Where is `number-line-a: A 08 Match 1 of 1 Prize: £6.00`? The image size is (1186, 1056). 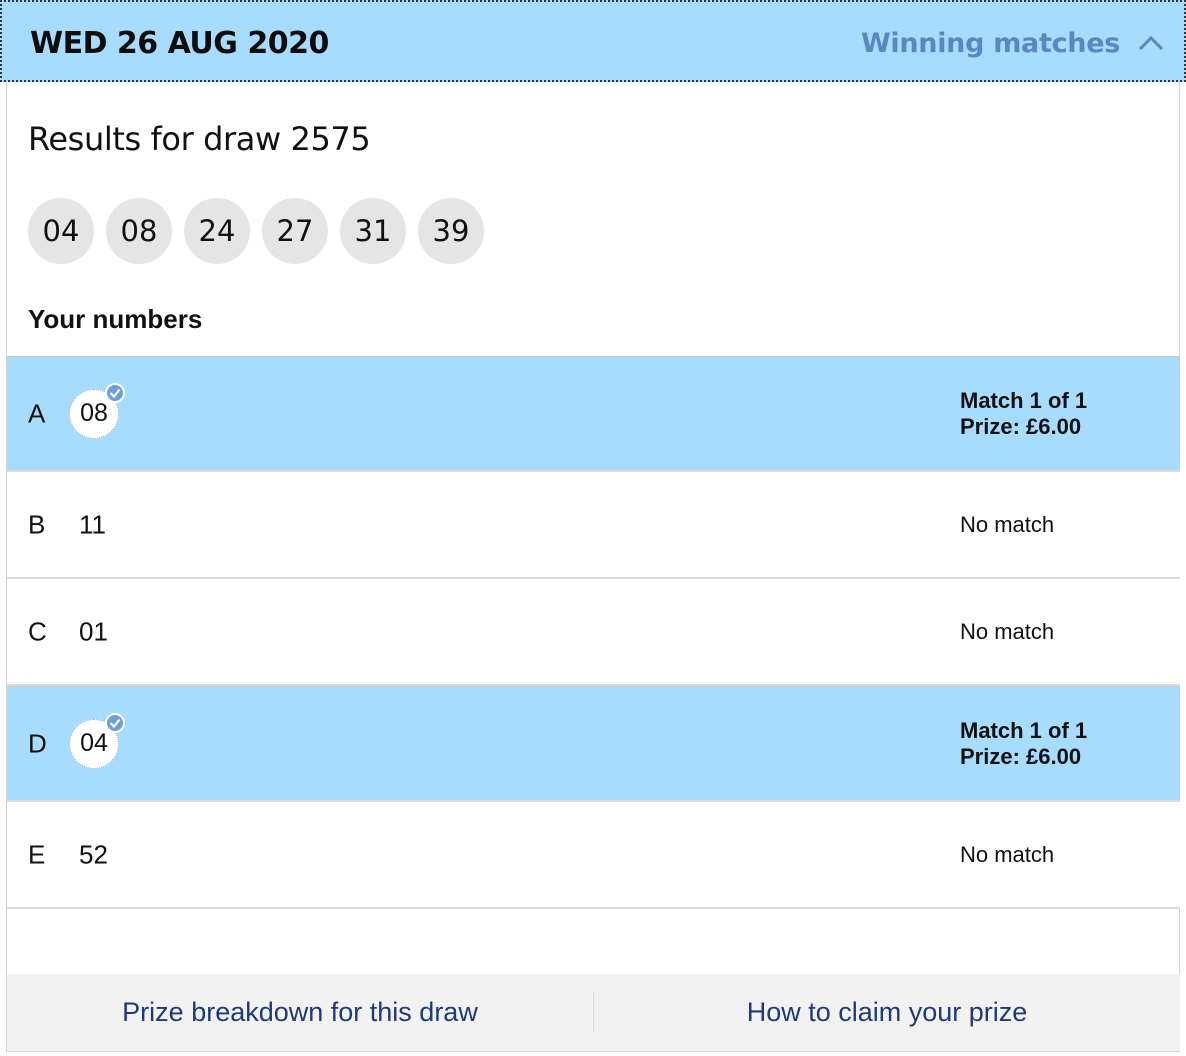 number-line-a: A 08 Match 1 of 1 Prize: £6.00 is located at coordinates (593, 414).